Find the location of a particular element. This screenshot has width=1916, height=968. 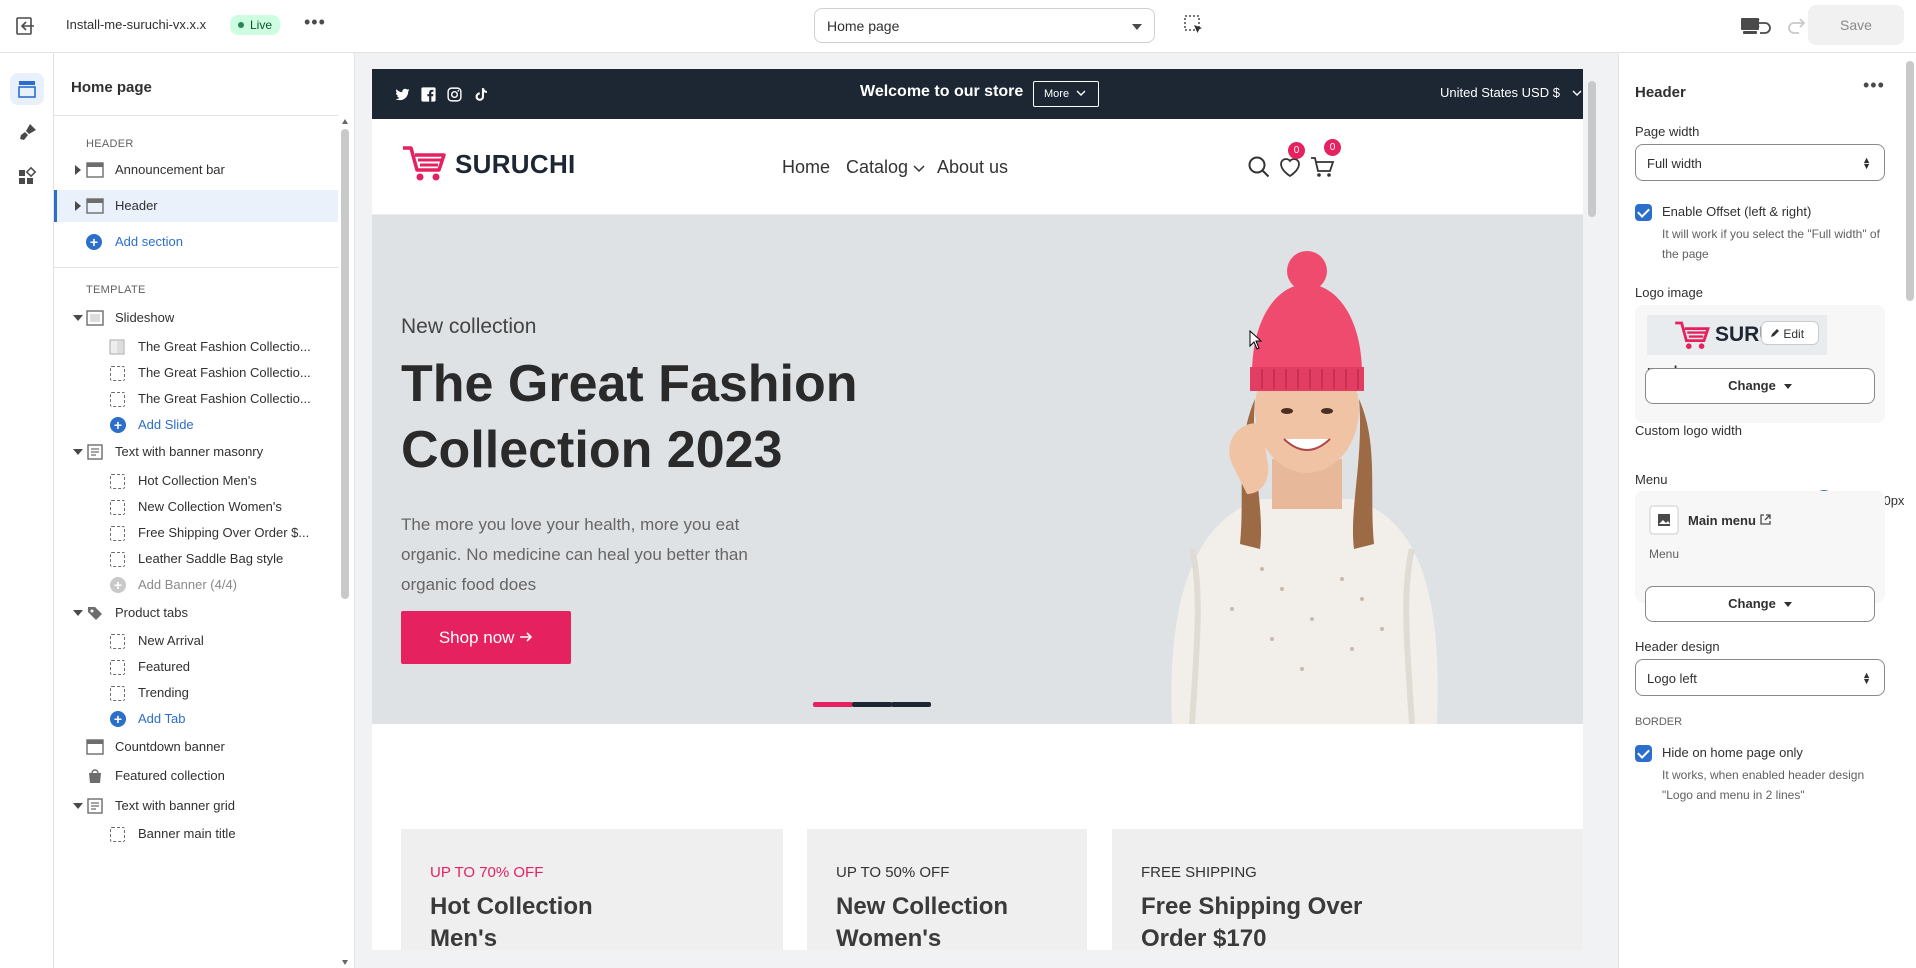

sections-icon is located at coordinates (27, 89).